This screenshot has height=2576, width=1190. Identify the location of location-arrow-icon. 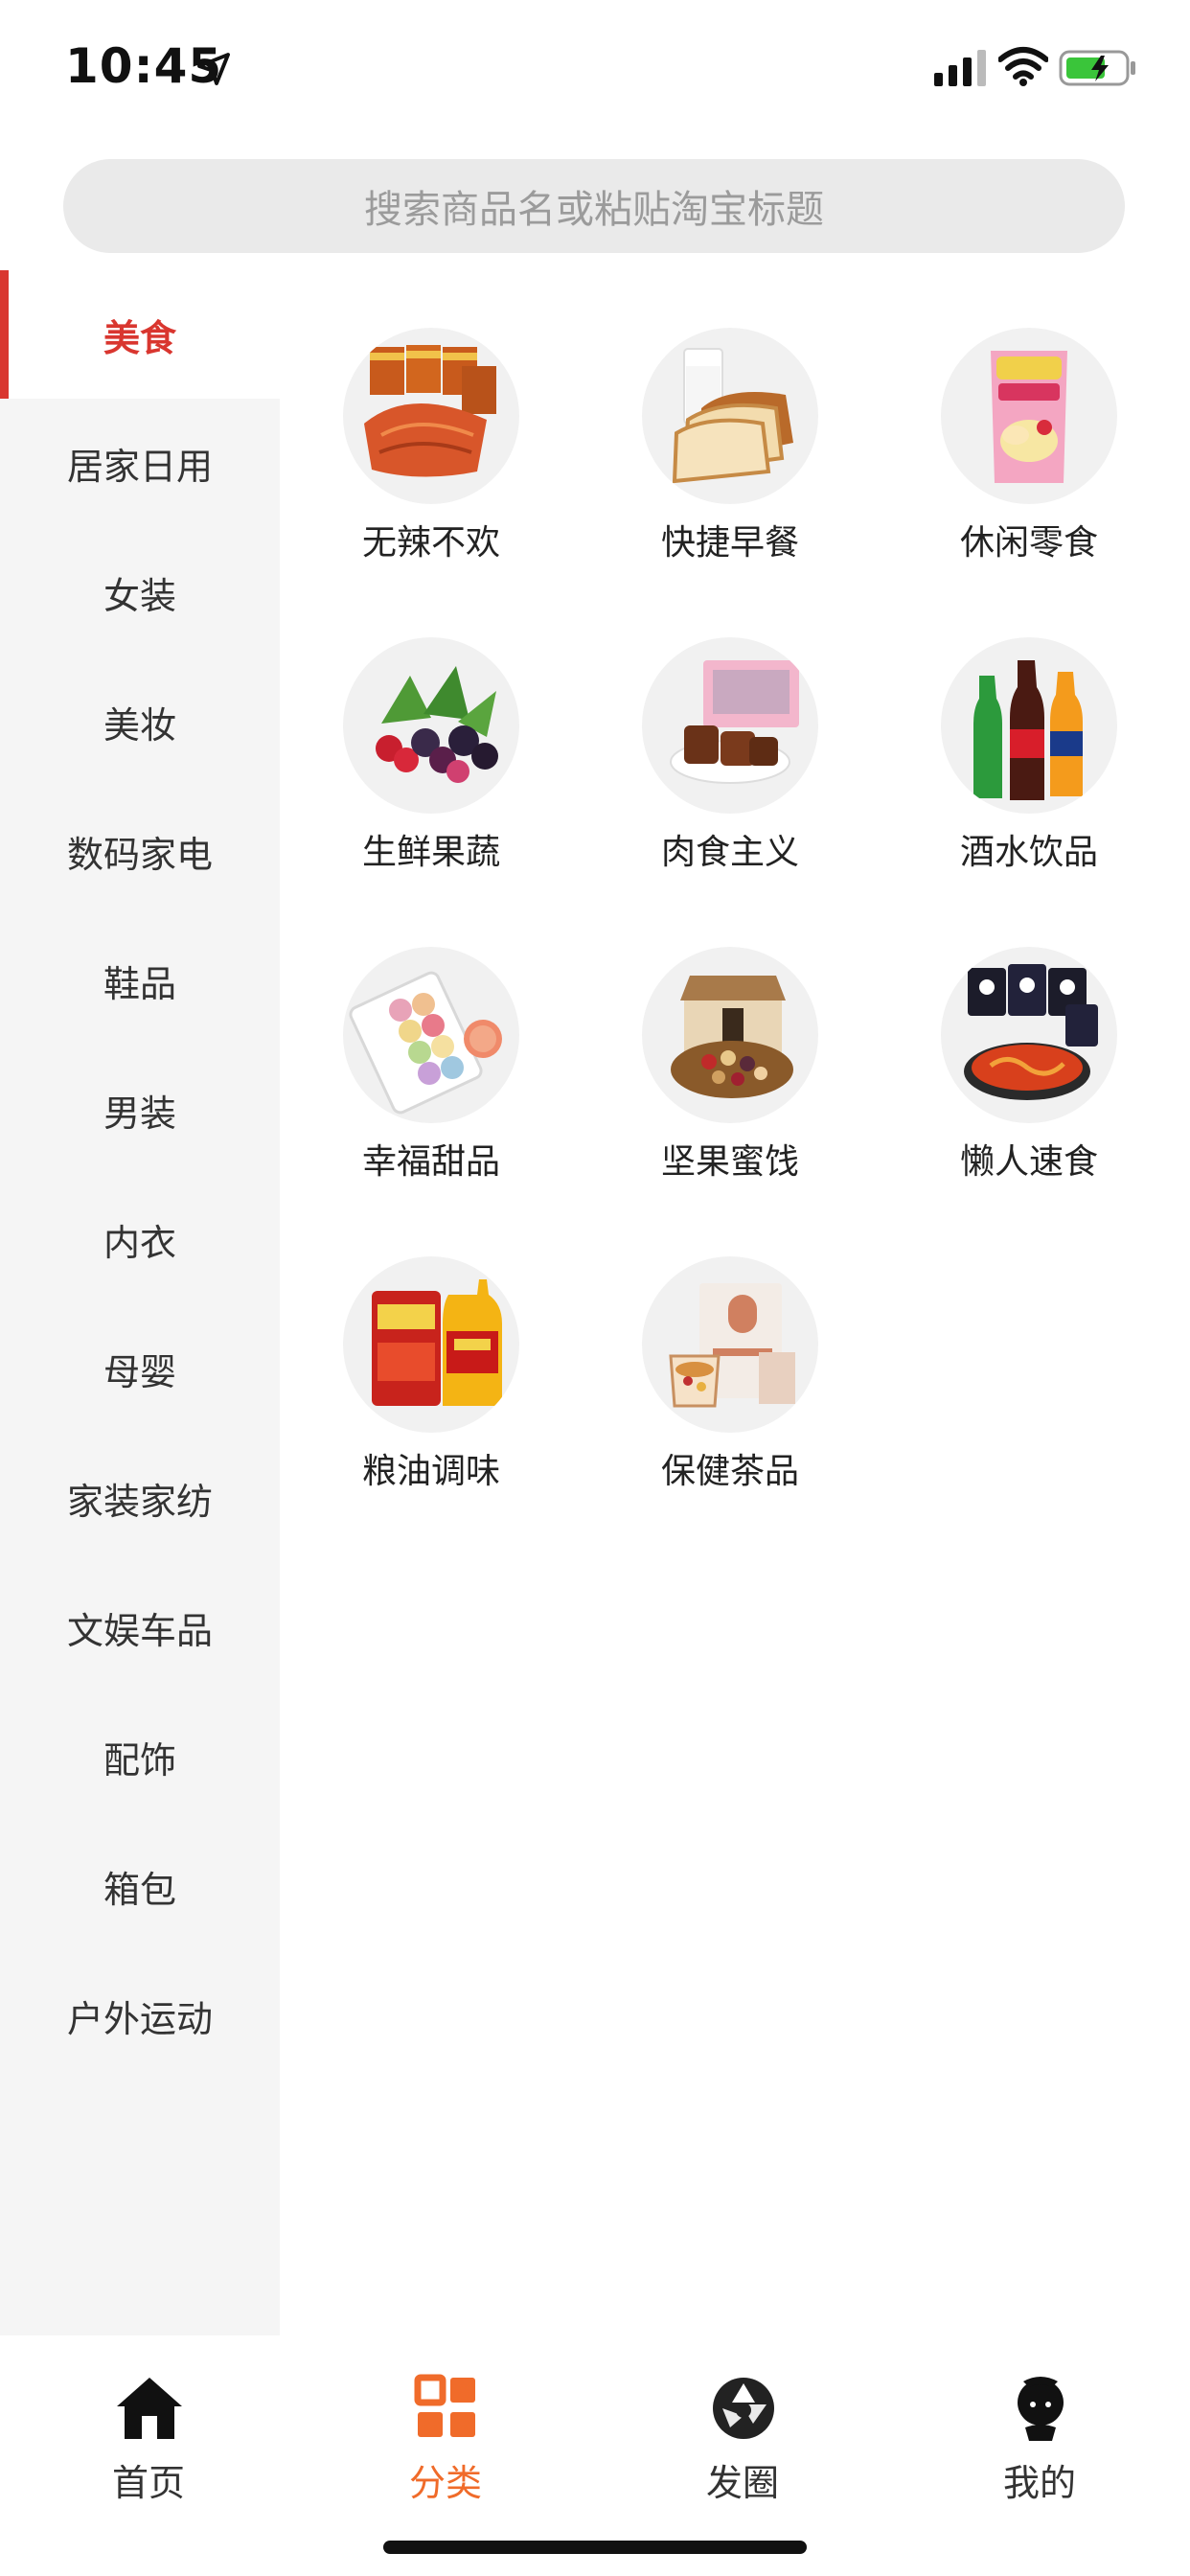
(214, 69).